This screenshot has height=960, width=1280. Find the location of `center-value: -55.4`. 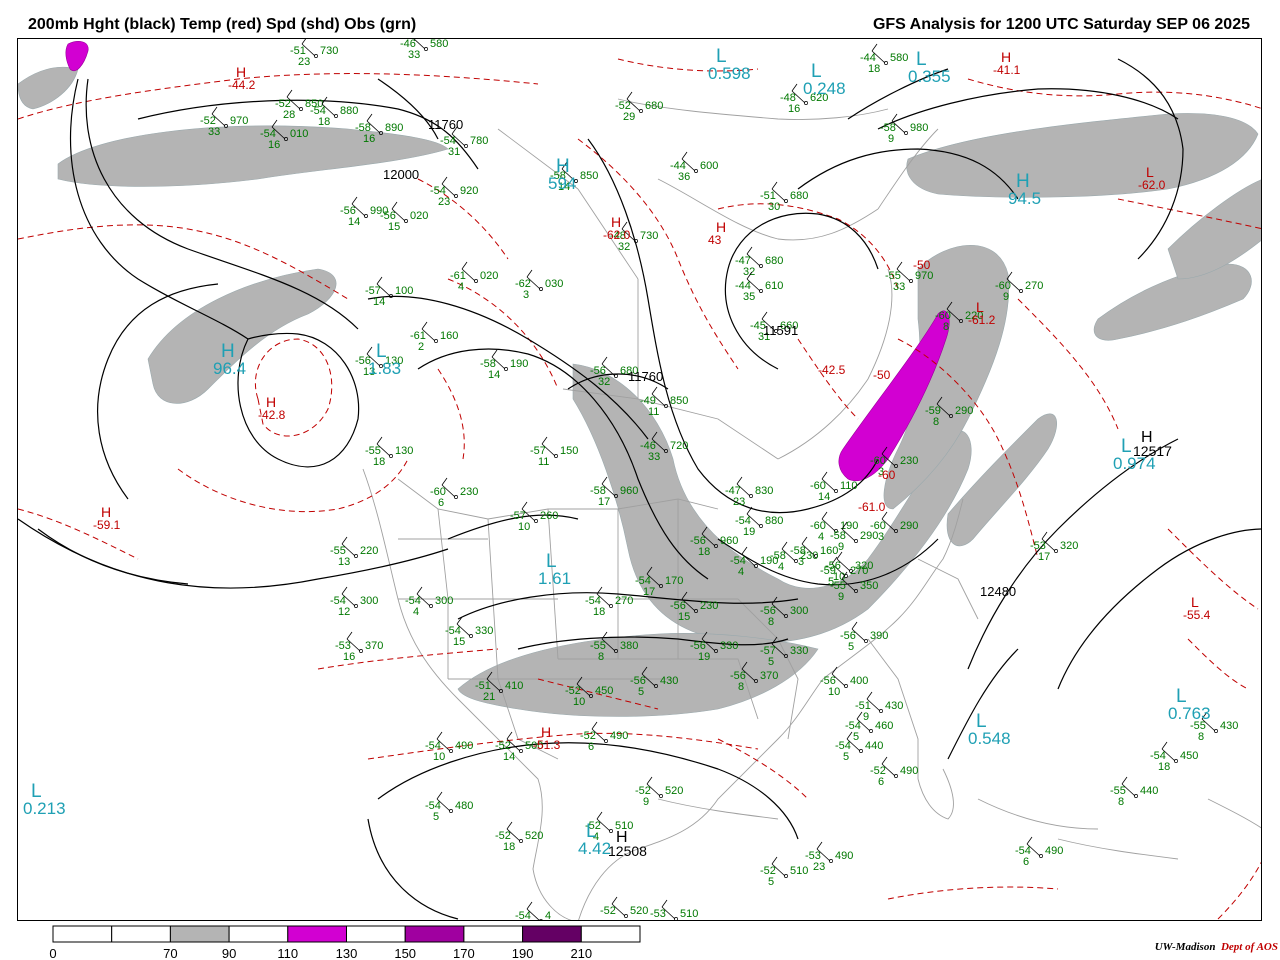

center-value: -55.4 is located at coordinates (1197, 615).